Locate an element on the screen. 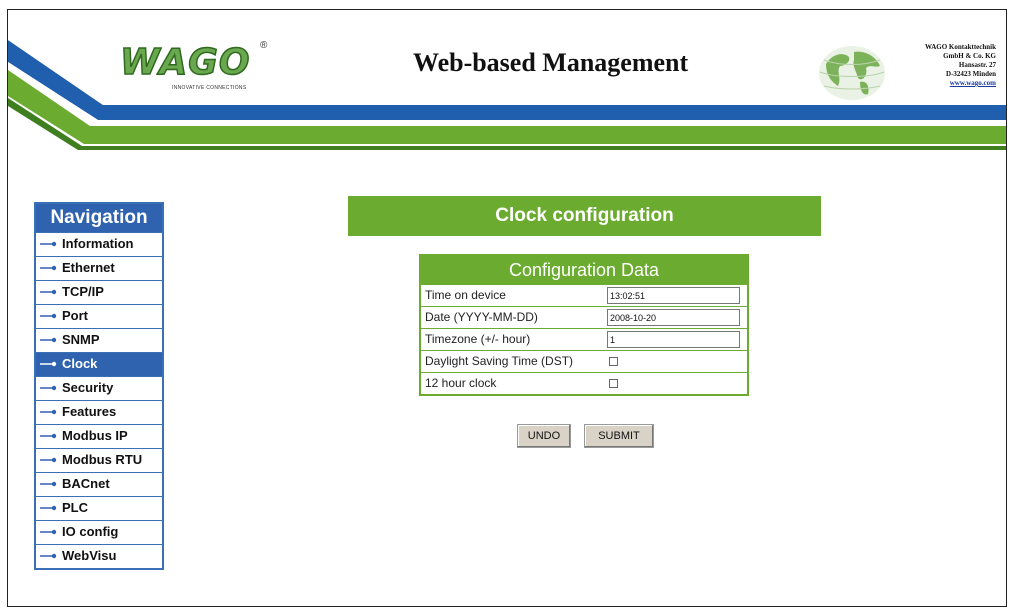  nav-item-io-config: IO config is located at coordinates (99, 532).